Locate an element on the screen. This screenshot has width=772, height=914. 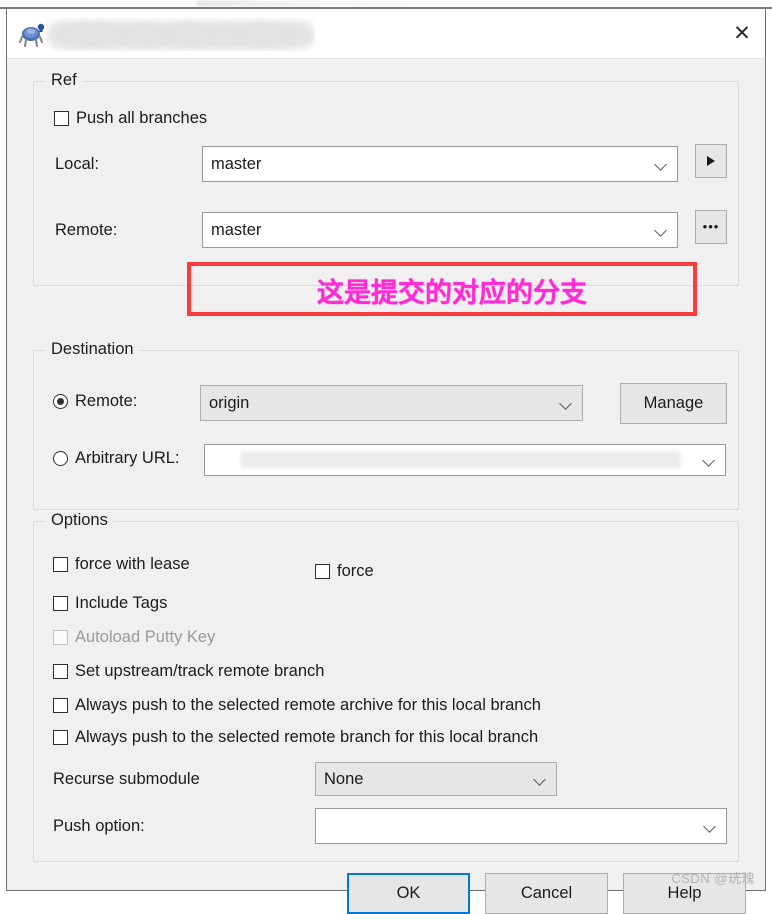
redacted-url-value is located at coordinates (461, 459).